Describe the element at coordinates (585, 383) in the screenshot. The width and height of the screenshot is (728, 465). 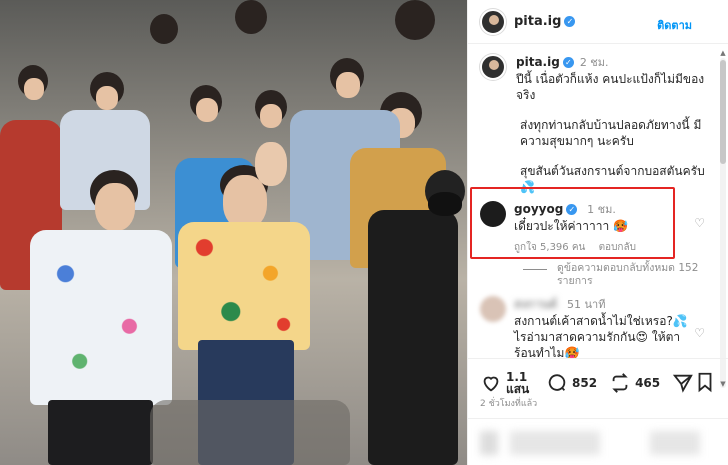
I see `comments-count: 852` at that location.